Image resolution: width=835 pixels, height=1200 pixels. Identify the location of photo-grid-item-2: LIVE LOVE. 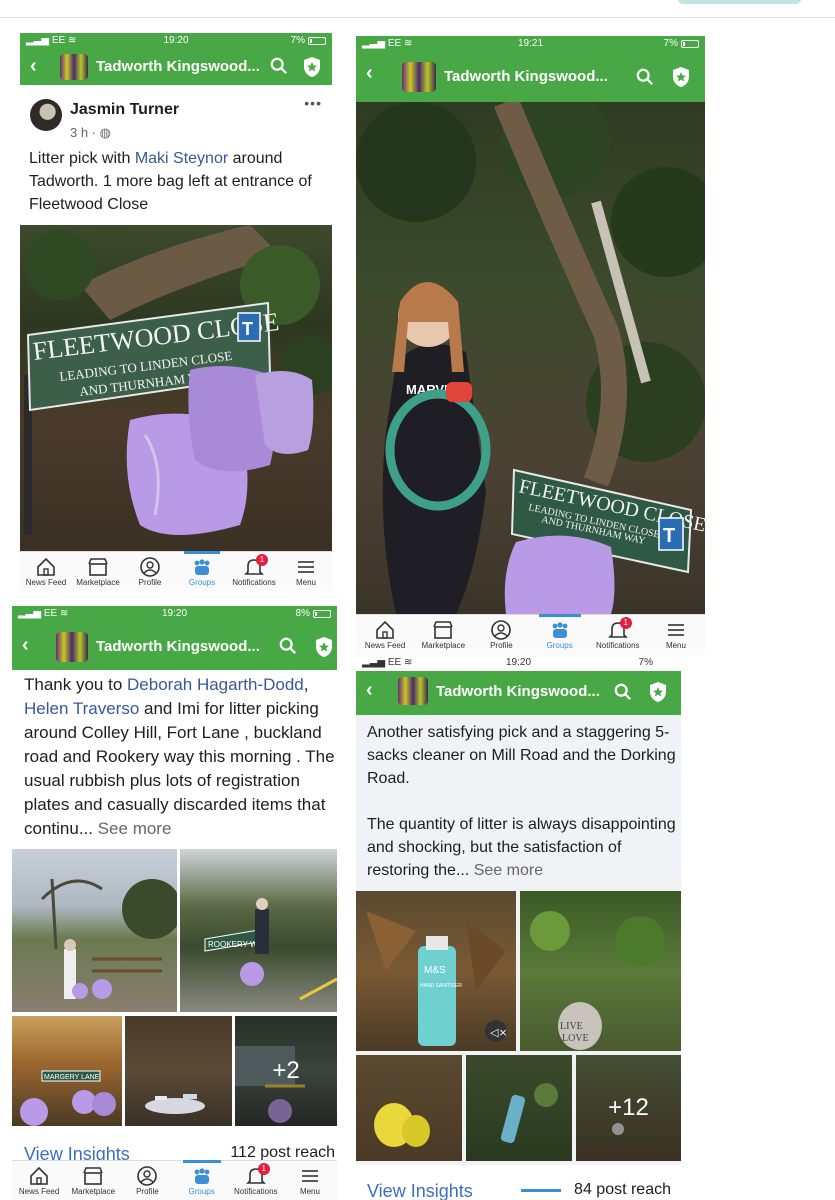
(600, 971).